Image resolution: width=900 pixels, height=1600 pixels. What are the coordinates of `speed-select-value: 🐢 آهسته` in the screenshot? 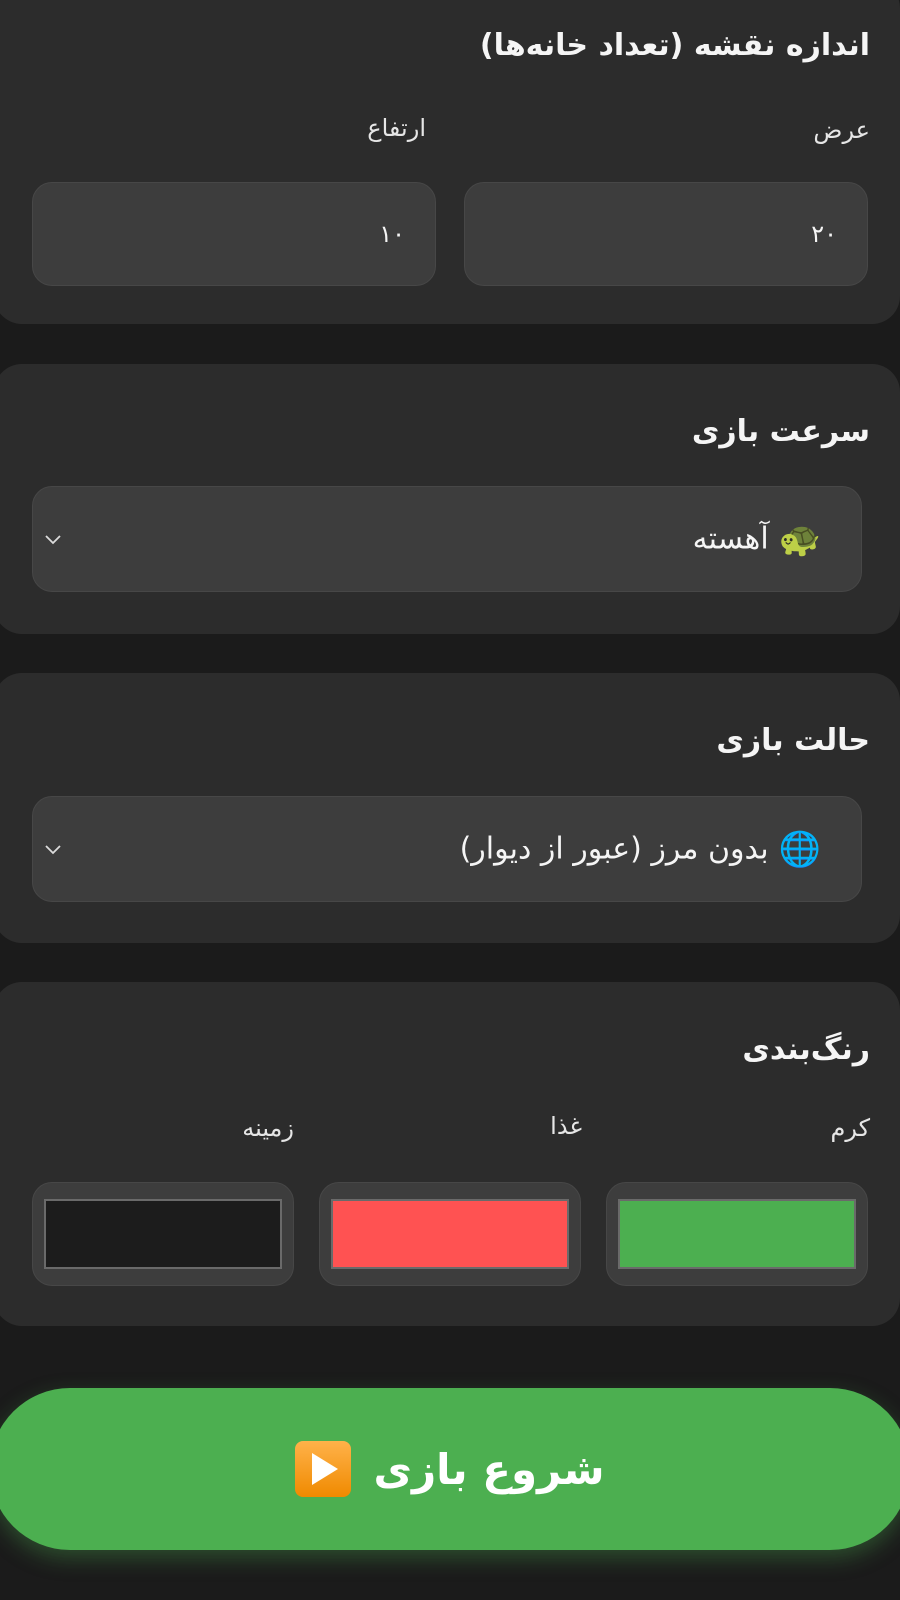 It's located at (757, 539).